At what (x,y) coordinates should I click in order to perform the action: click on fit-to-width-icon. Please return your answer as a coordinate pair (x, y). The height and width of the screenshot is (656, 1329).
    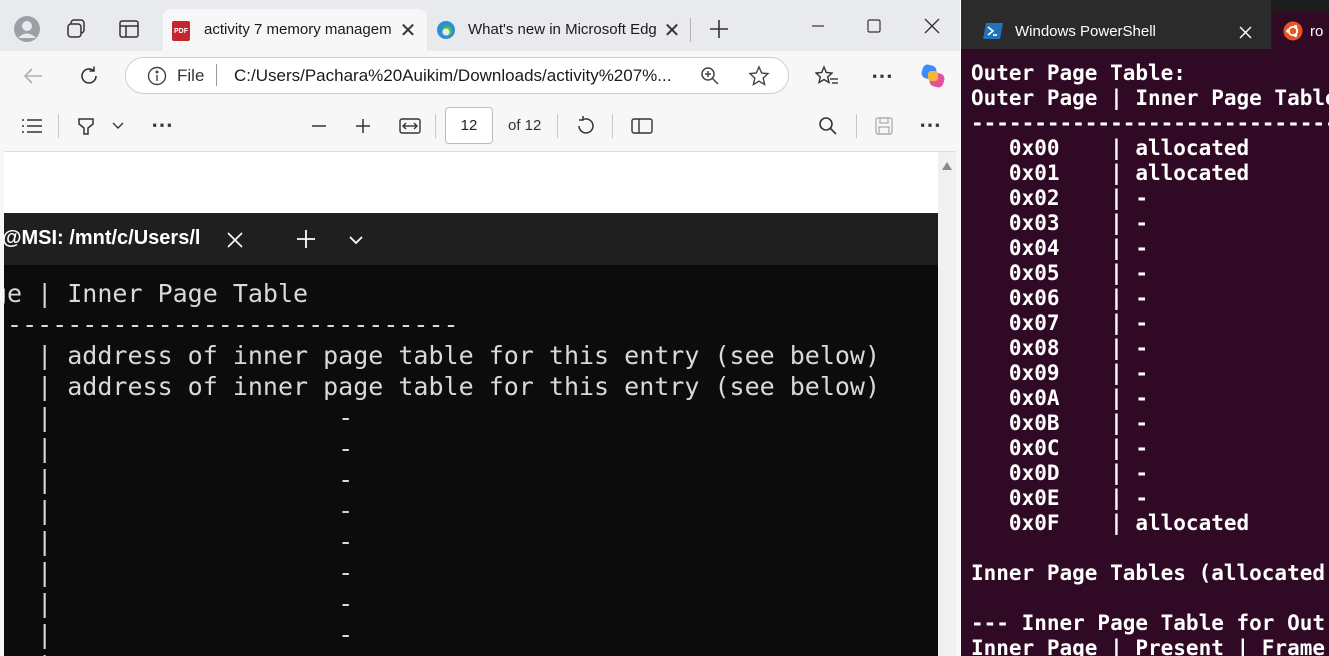
    Looking at the image, I should click on (410, 126).